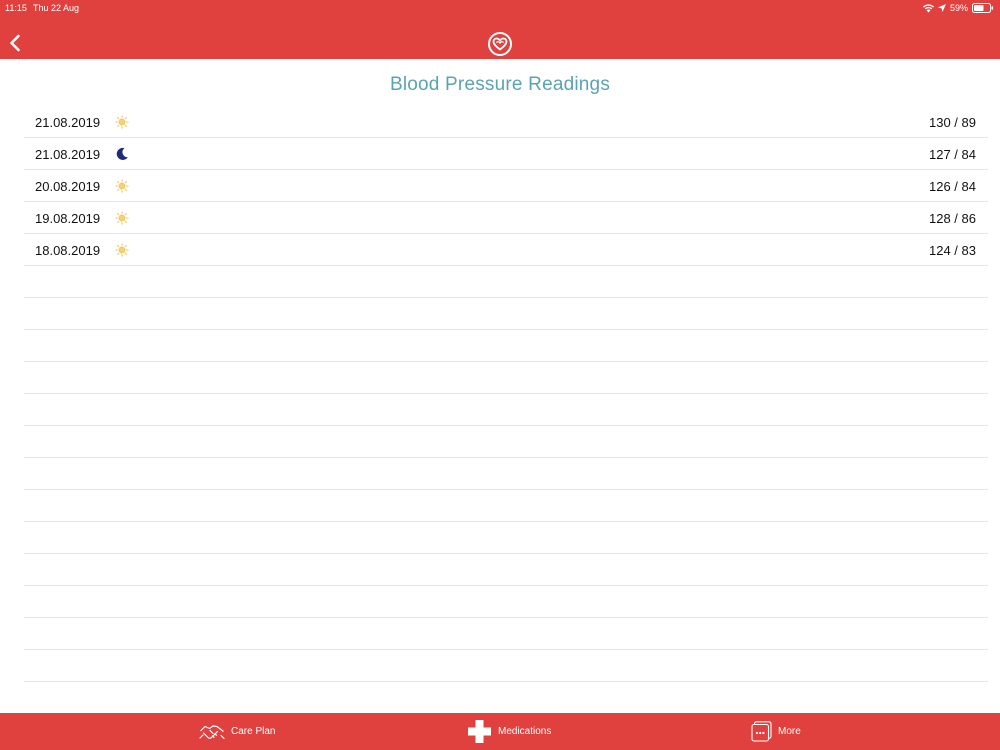 This screenshot has height=750, width=1000. What do you see at coordinates (56, 8) in the screenshot?
I see `status-date: Thu 22 Aug` at bounding box center [56, 8].